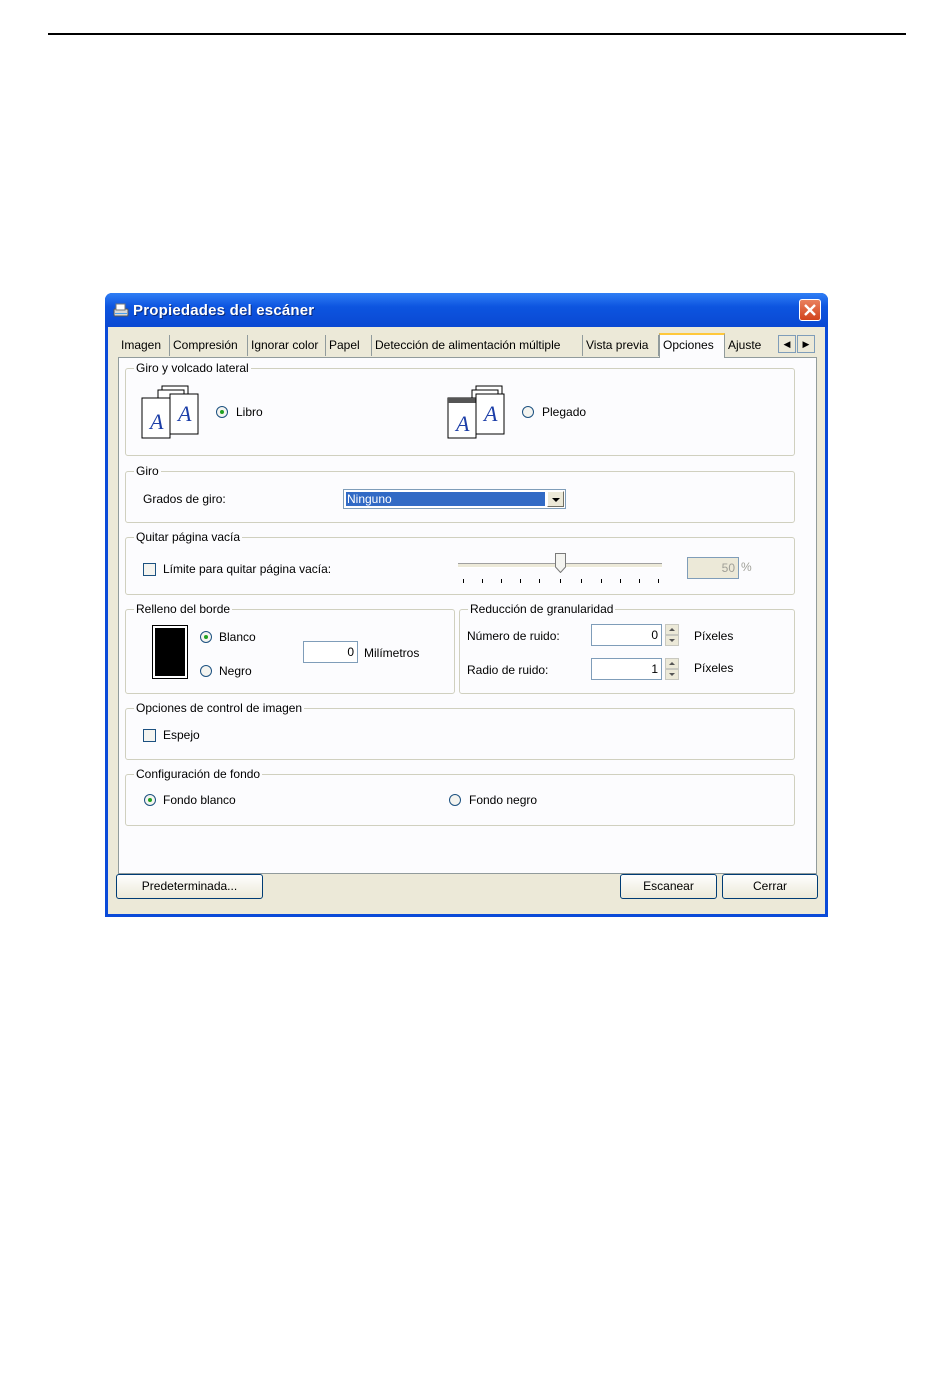  I want to click on noise-count-unit: Píxeles, so click(714, 636).